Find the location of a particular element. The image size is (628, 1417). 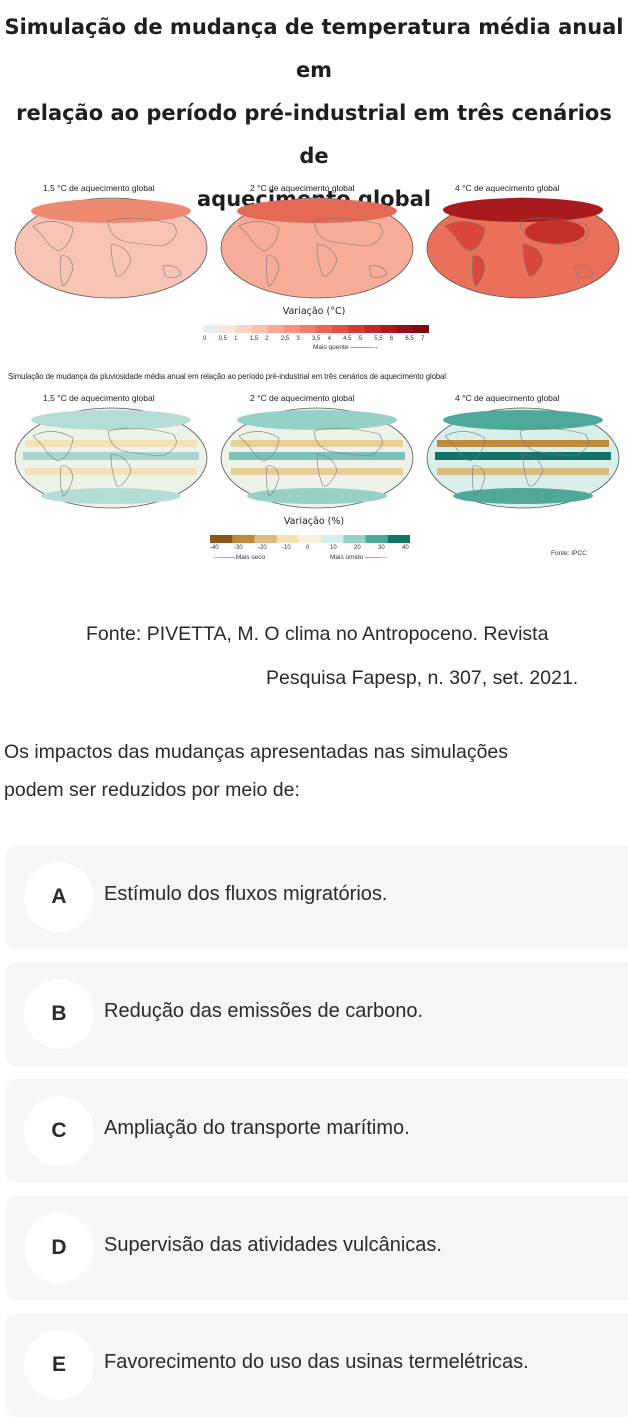

precipitation-color-scale is located at coordinates (310, 539).